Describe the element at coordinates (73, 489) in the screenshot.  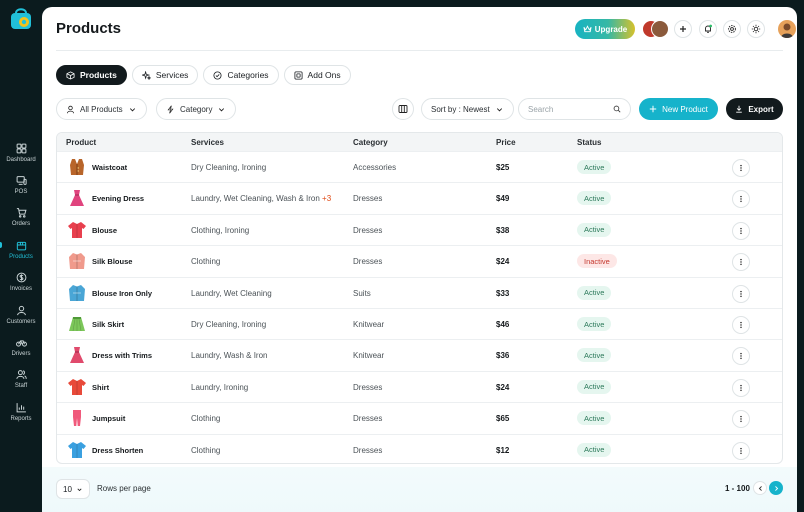
I see `rows-per-page-select: 10` at that location.